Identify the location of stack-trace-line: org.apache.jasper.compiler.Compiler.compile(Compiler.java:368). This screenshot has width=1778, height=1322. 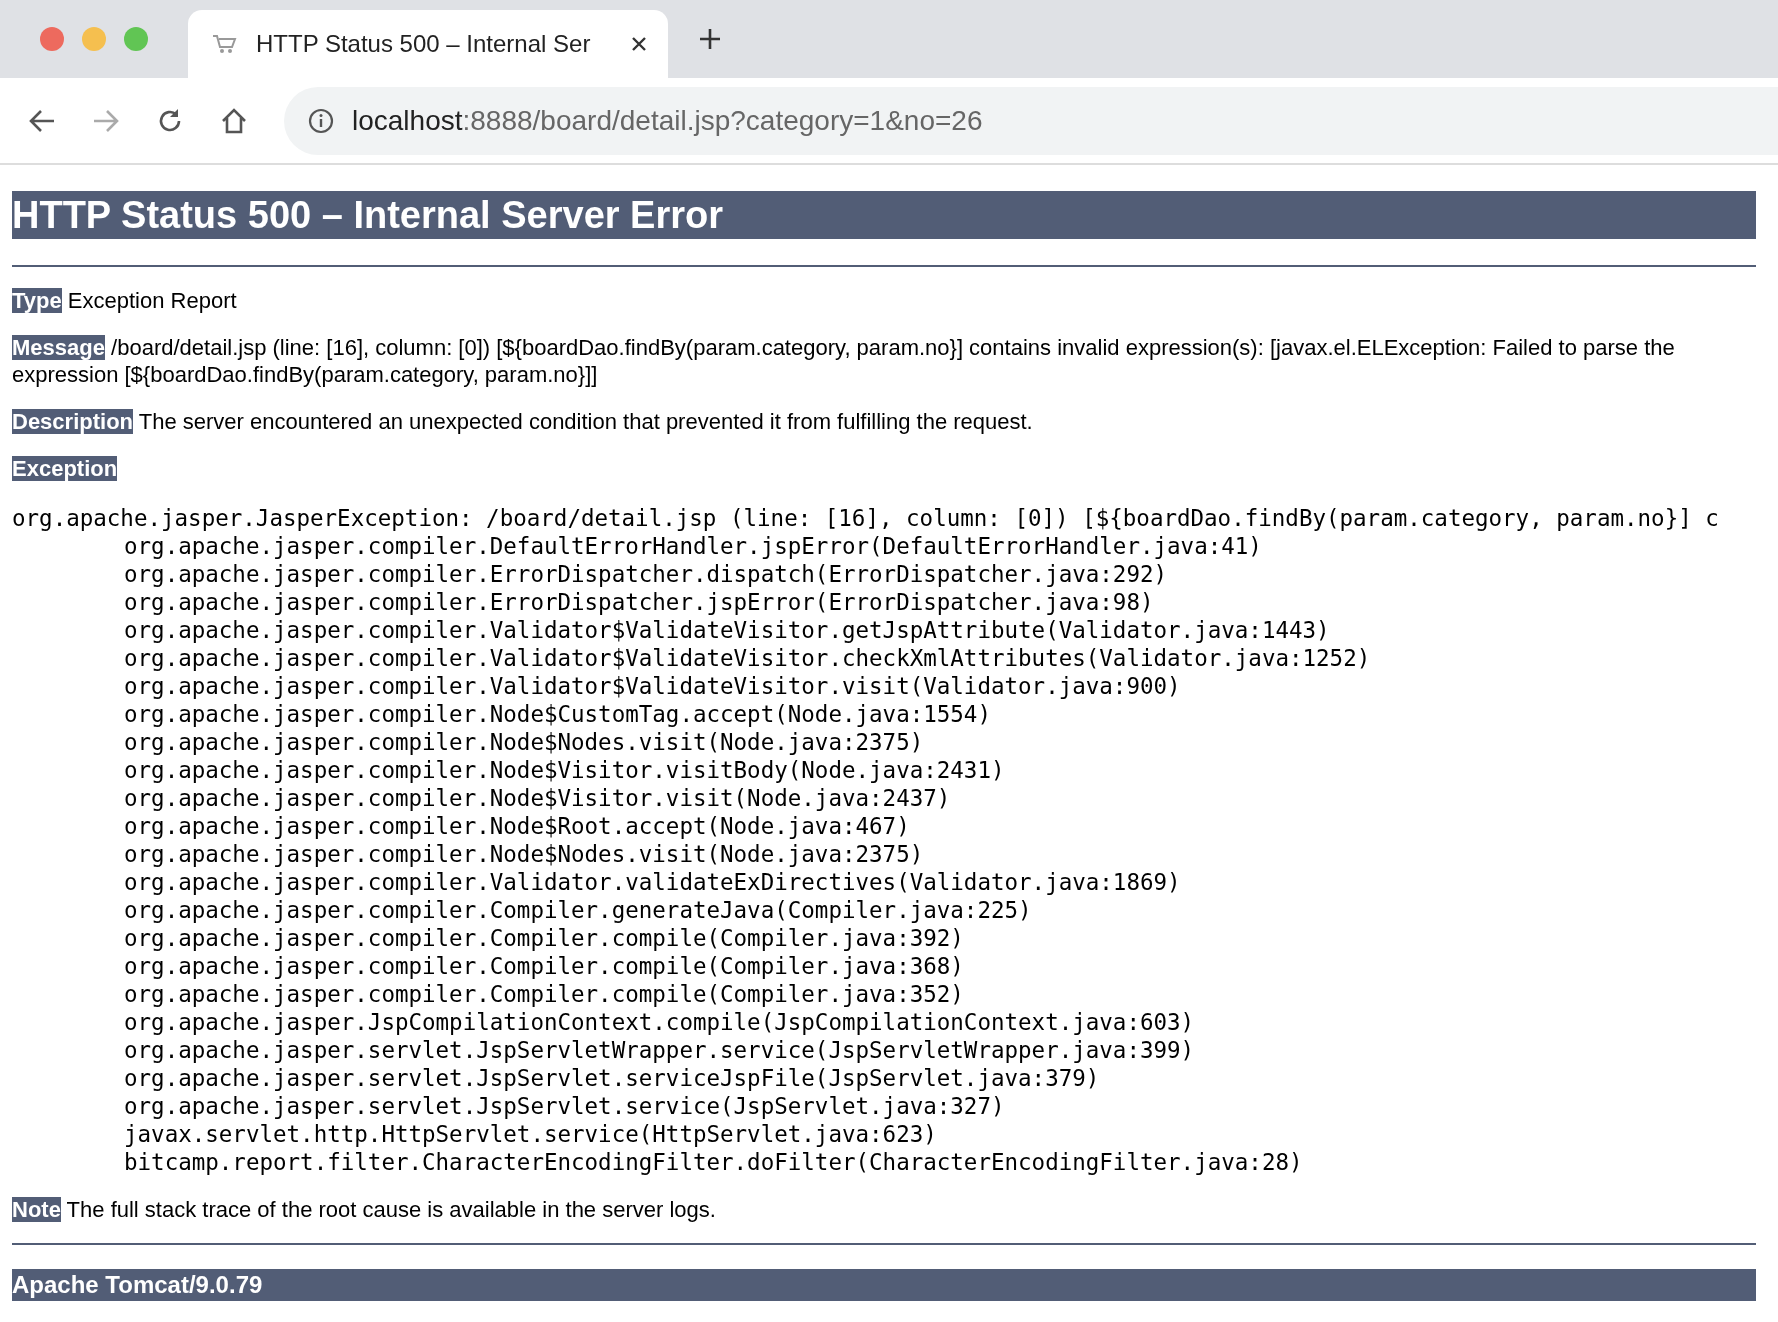
(544, 966).